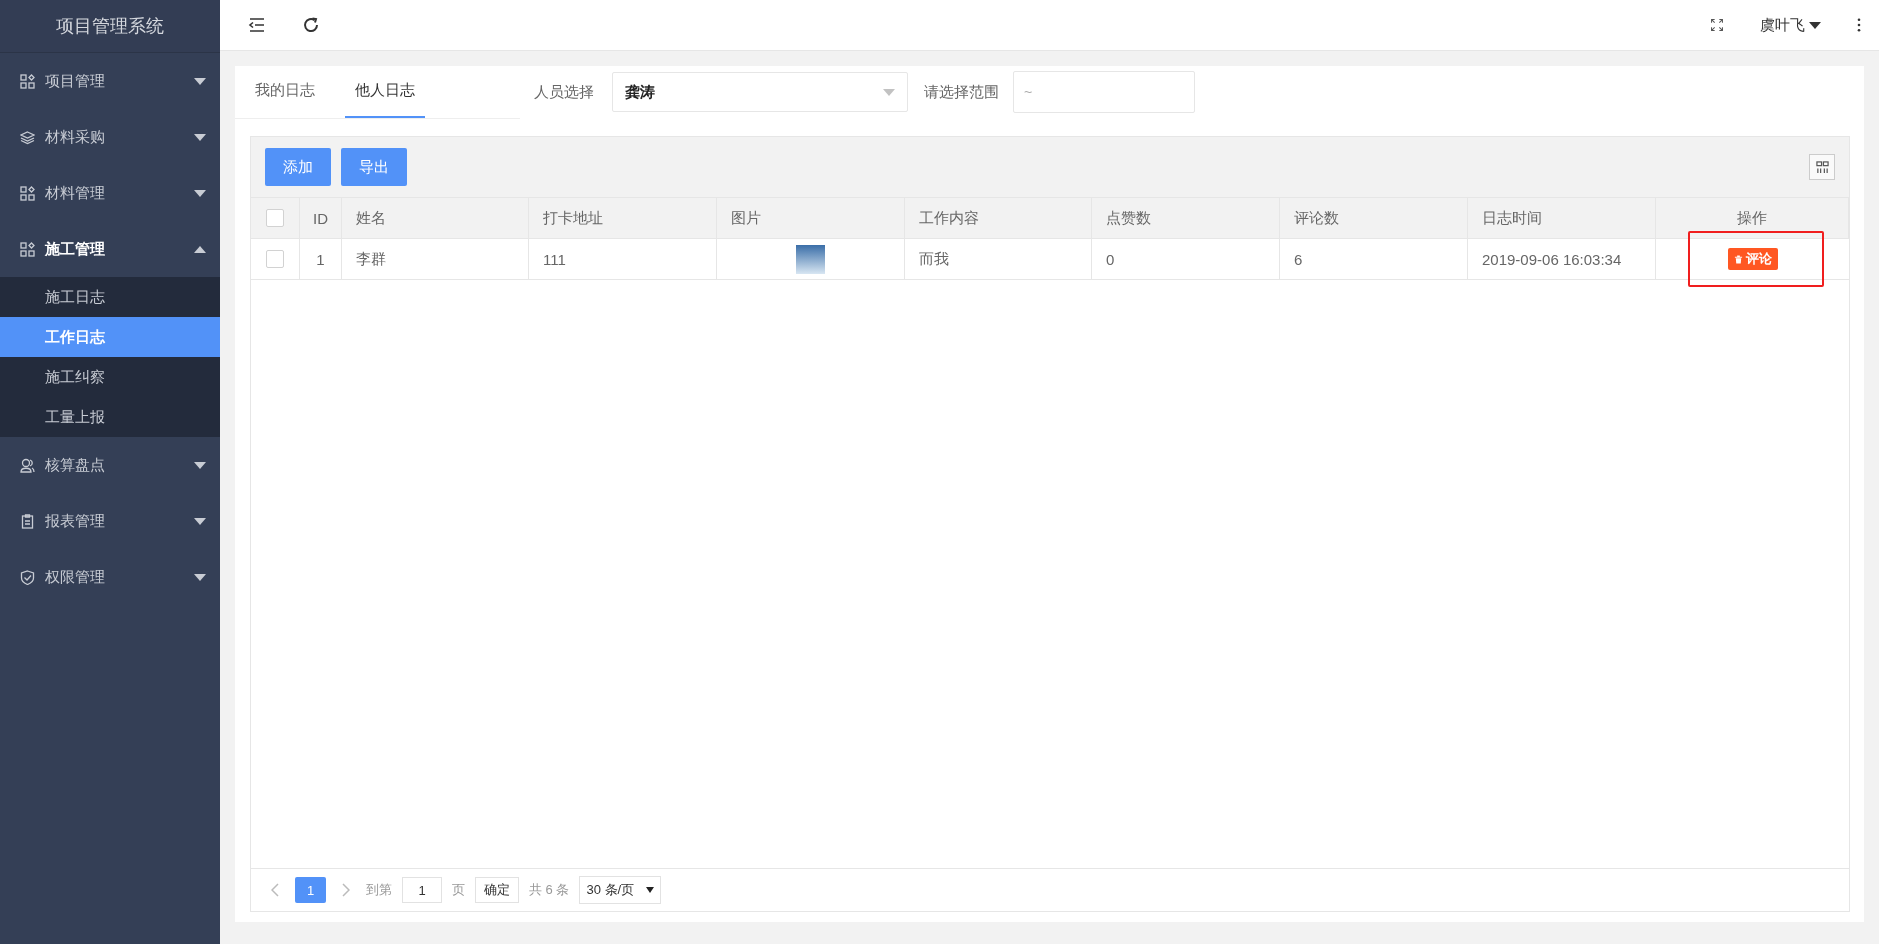  I want to click on column-header: 工作内容, so click(998, 218).